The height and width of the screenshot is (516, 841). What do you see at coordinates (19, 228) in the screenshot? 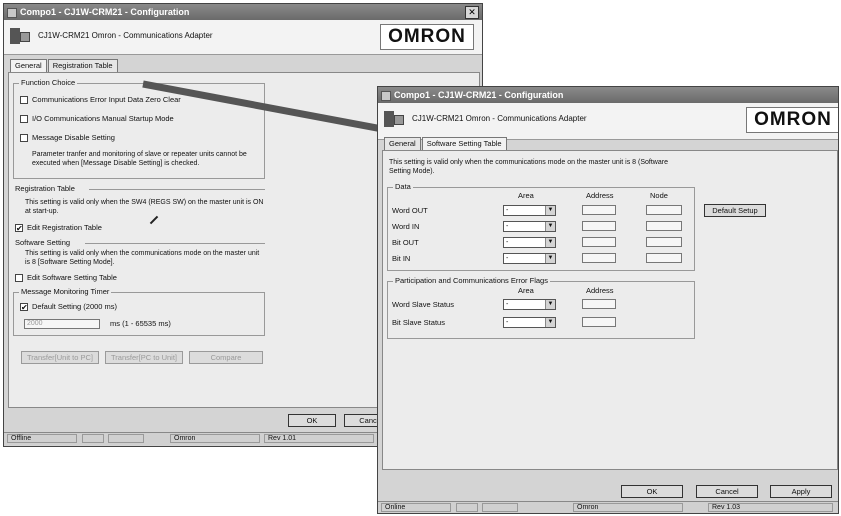
I see `edit-registration-table-checkbox: ✔` at bounding box center [19, 228].